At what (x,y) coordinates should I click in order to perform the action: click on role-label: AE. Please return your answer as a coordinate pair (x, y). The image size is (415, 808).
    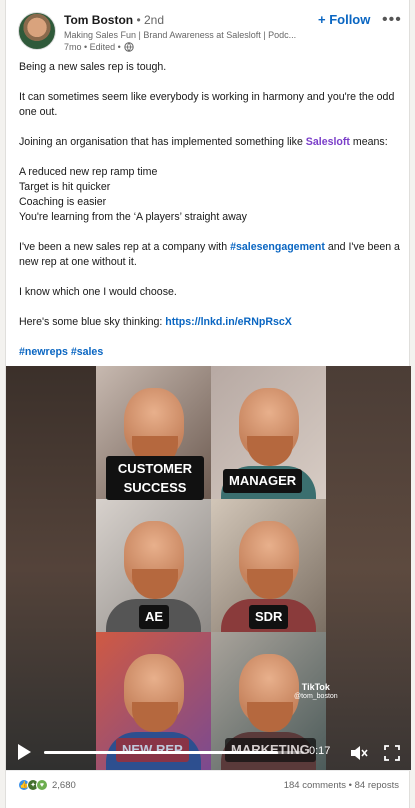
    Looking at the image, I should click on (154, 617).